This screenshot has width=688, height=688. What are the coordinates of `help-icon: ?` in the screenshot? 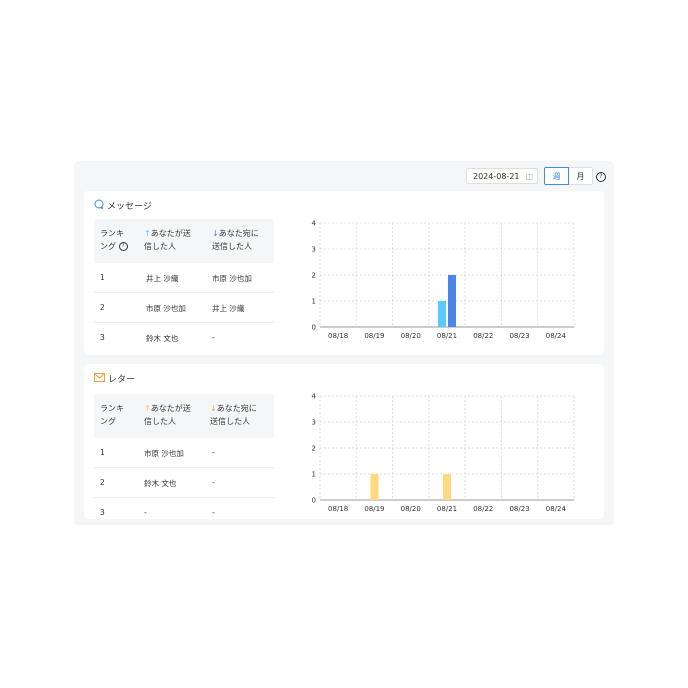 It's located at (601, 177).